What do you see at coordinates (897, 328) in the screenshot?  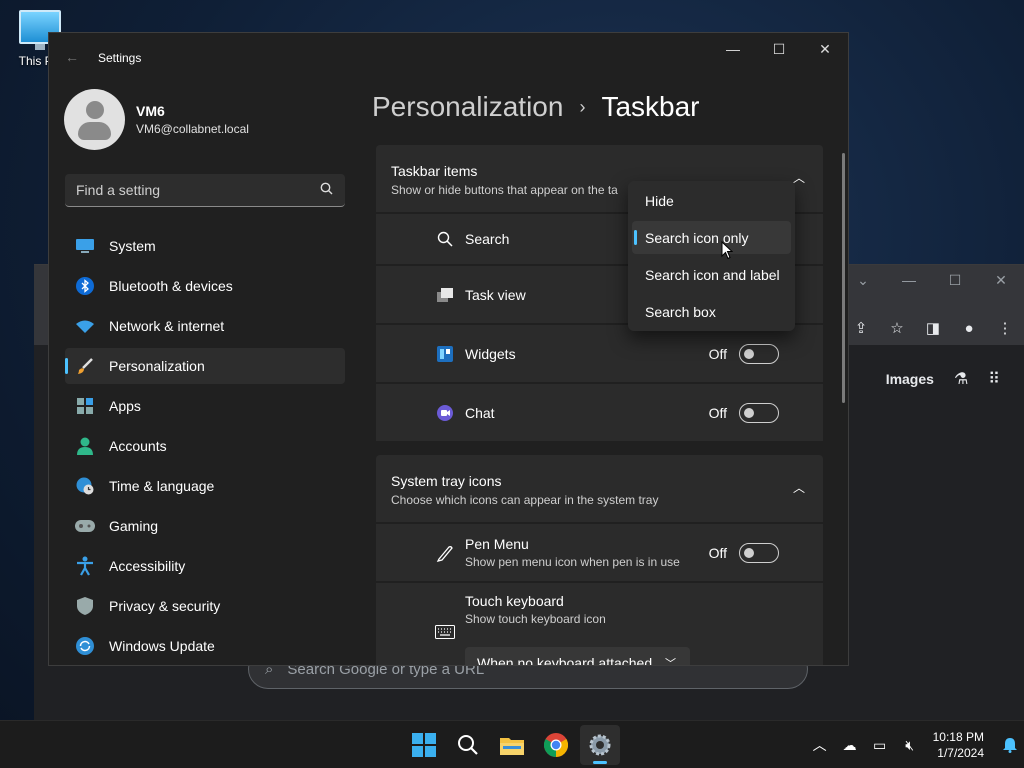 I see `star-icon: ☆` at bounding box center [897, 328].